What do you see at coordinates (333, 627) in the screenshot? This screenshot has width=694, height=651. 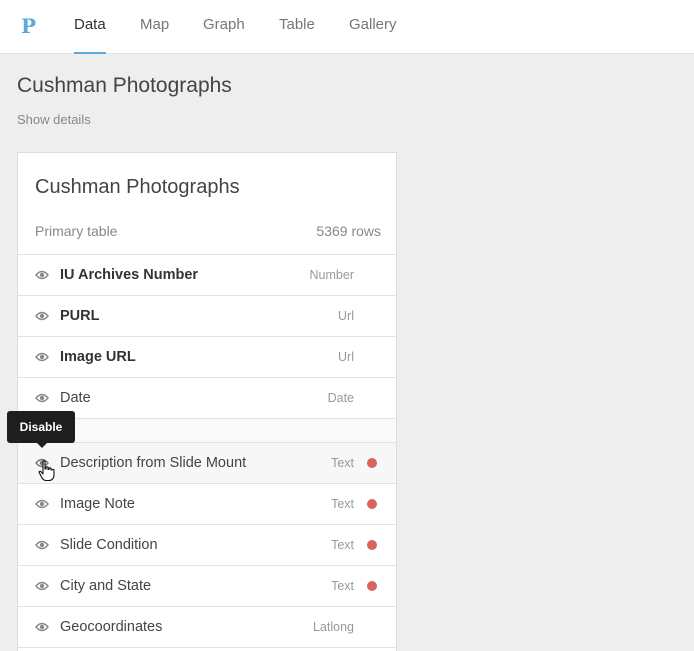 I see `field-type: Latlong` at bounding box center [333, 627].